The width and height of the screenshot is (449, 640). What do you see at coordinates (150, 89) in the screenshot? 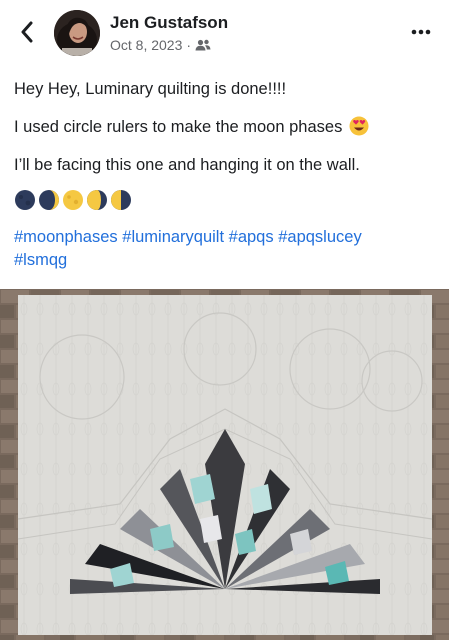
I see `post-line: Hey Hey, Luminary quilting is done!!!!` at bounding box center [150, 89].